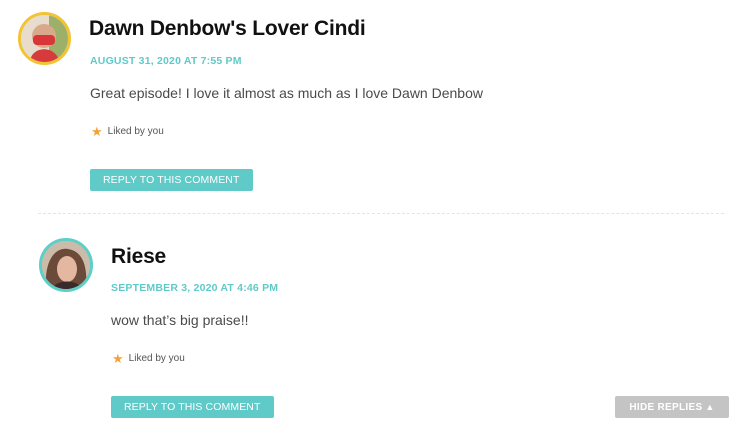 Image resolution: width=745 pixels, height=433 pixels. I want to click on comment-author: Dawn Denbow's Lover Cindi, so click(227, 29).